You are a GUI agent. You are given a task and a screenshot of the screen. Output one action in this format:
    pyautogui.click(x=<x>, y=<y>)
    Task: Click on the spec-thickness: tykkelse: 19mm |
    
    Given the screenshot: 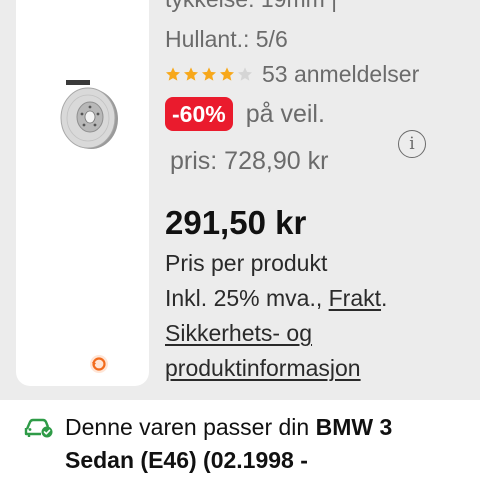 What is the action you would take?
    pyautogui.click(x=251, y=6)
    